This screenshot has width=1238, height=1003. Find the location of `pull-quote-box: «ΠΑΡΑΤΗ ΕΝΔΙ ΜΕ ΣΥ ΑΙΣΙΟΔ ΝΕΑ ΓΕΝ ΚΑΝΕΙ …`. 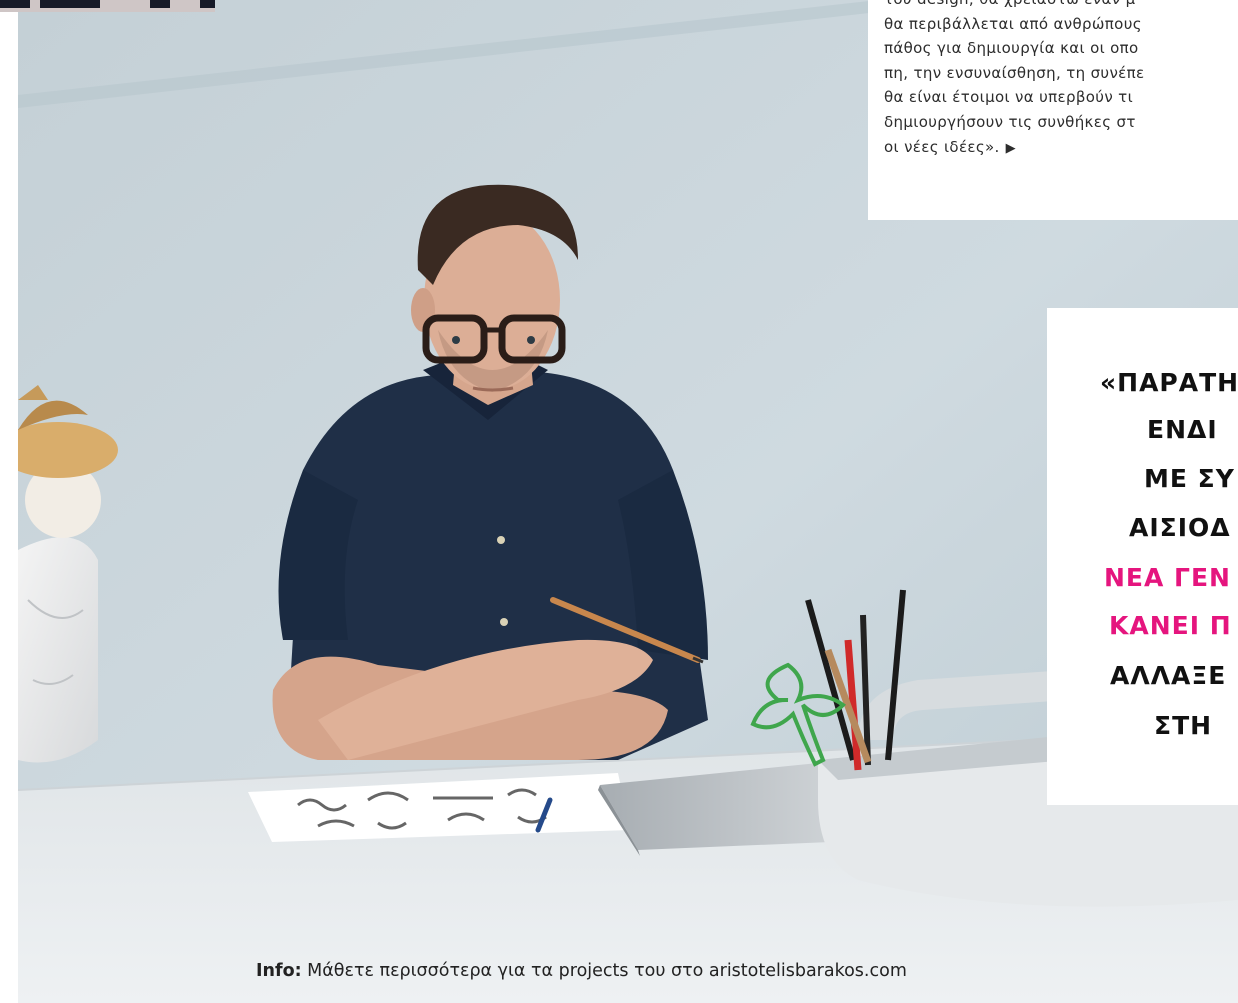

pull-quote-box: «ΠΑΡΑΤΗ ΕΝΔΙ ΜΕ ΣΥ ΑΙΣΙΟΔ ΝΕΑ ΓΕΝ ΚΑΝΕΙ … is located at coordinates (1142, 556).